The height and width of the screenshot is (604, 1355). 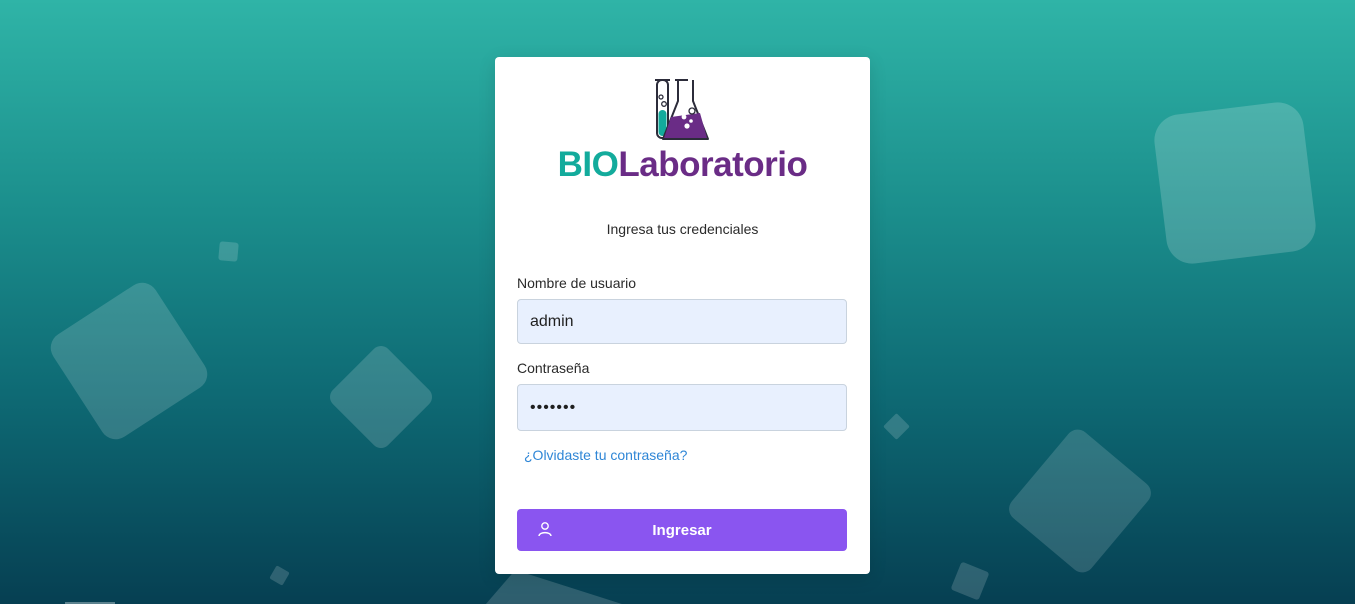 I want to click on user-icon, so click(x=545, y=529).